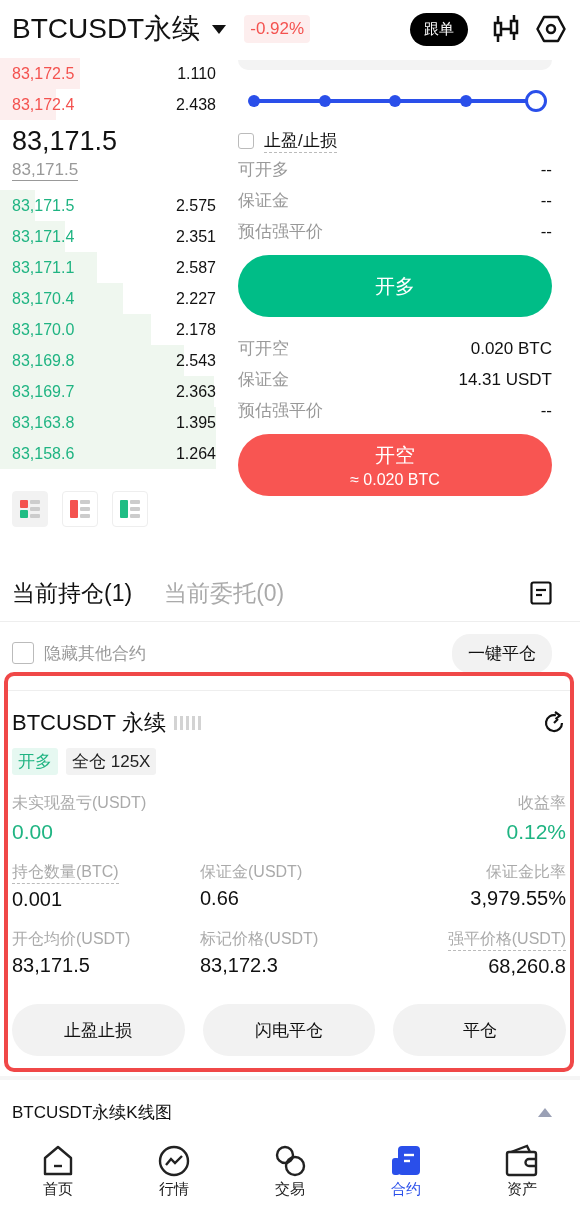  What do you see at coordinates (43, 453) in the screenshot?
I see `bid-price: 83,158.6` at bounding box center [43, 453].